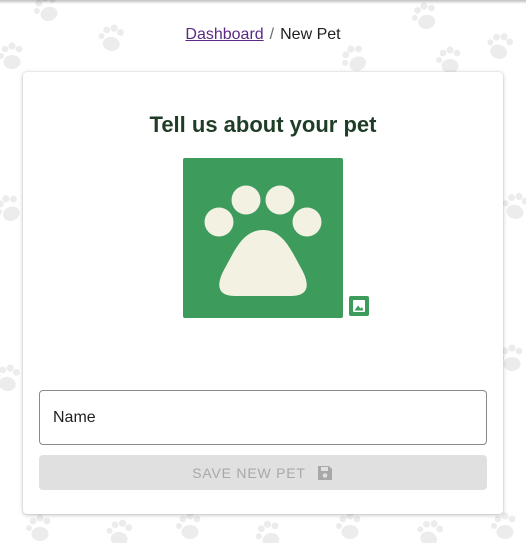  Describe the element at coordinates (310, 34) in the screenshot. I see `breadcrumb-current-page: New Pet` at that location.